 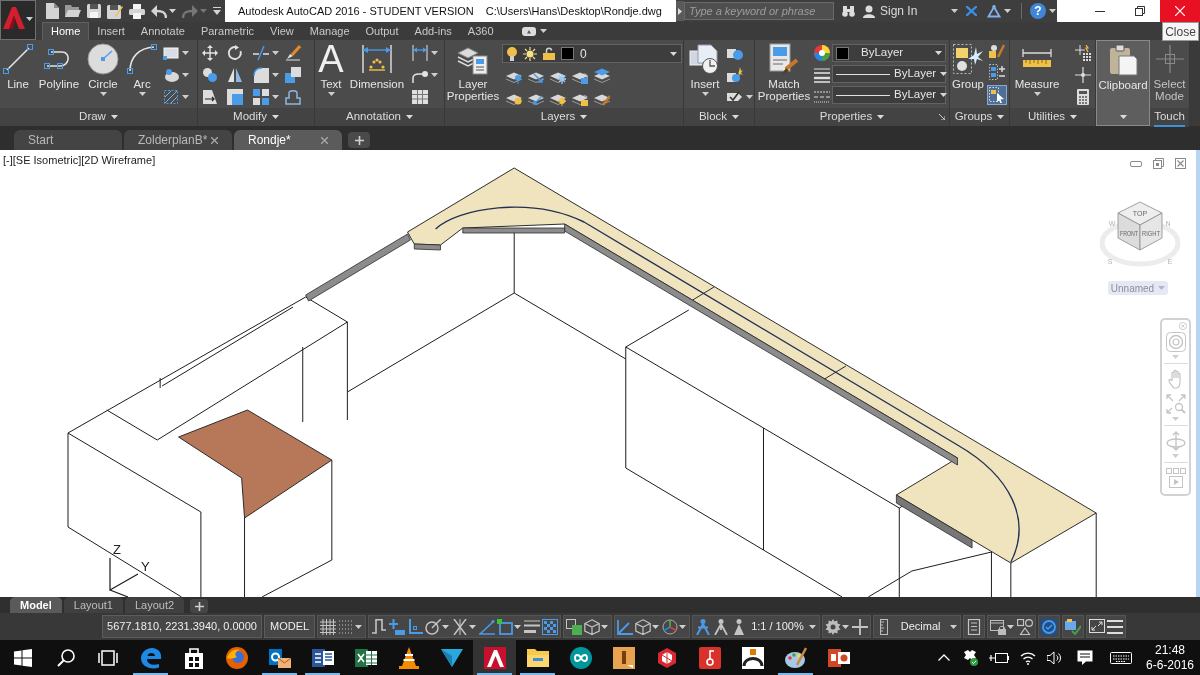 I want to click on layer-dropdown: 0, so click(x=592, y=53).